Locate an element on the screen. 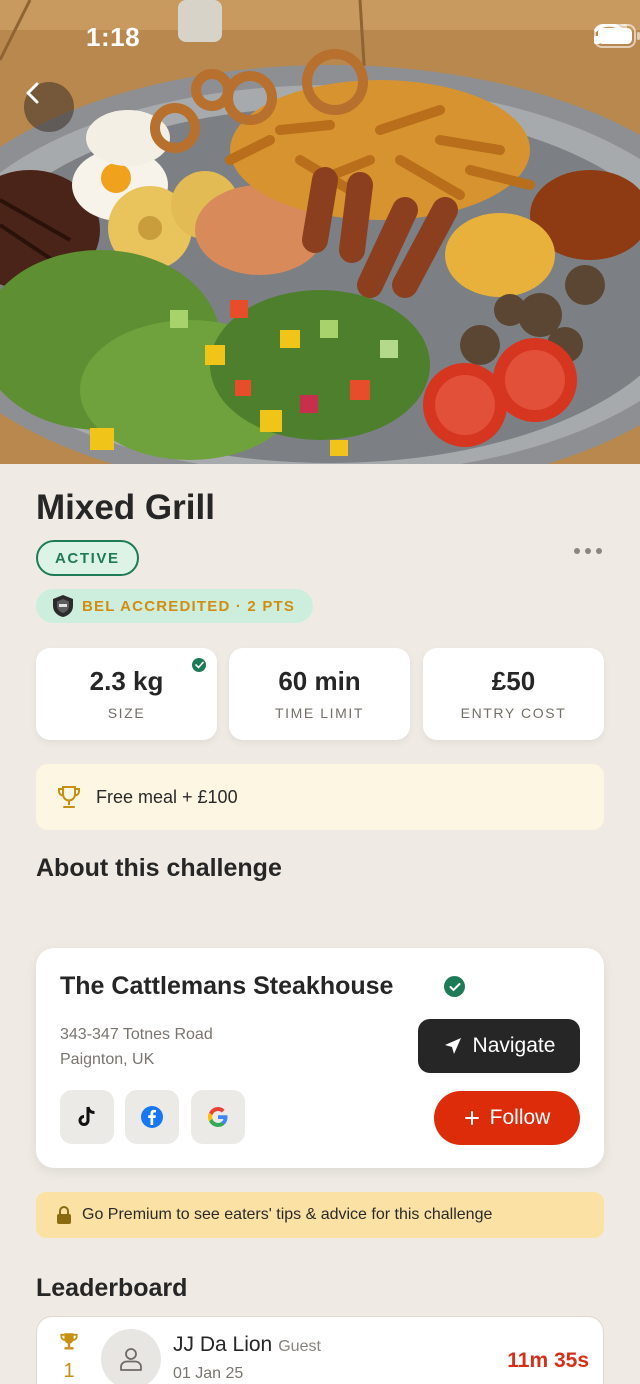 Image resolution: width=640 pixels, height=1384 pixels. stat-value: 60 min is located at coordinates (319, 681).